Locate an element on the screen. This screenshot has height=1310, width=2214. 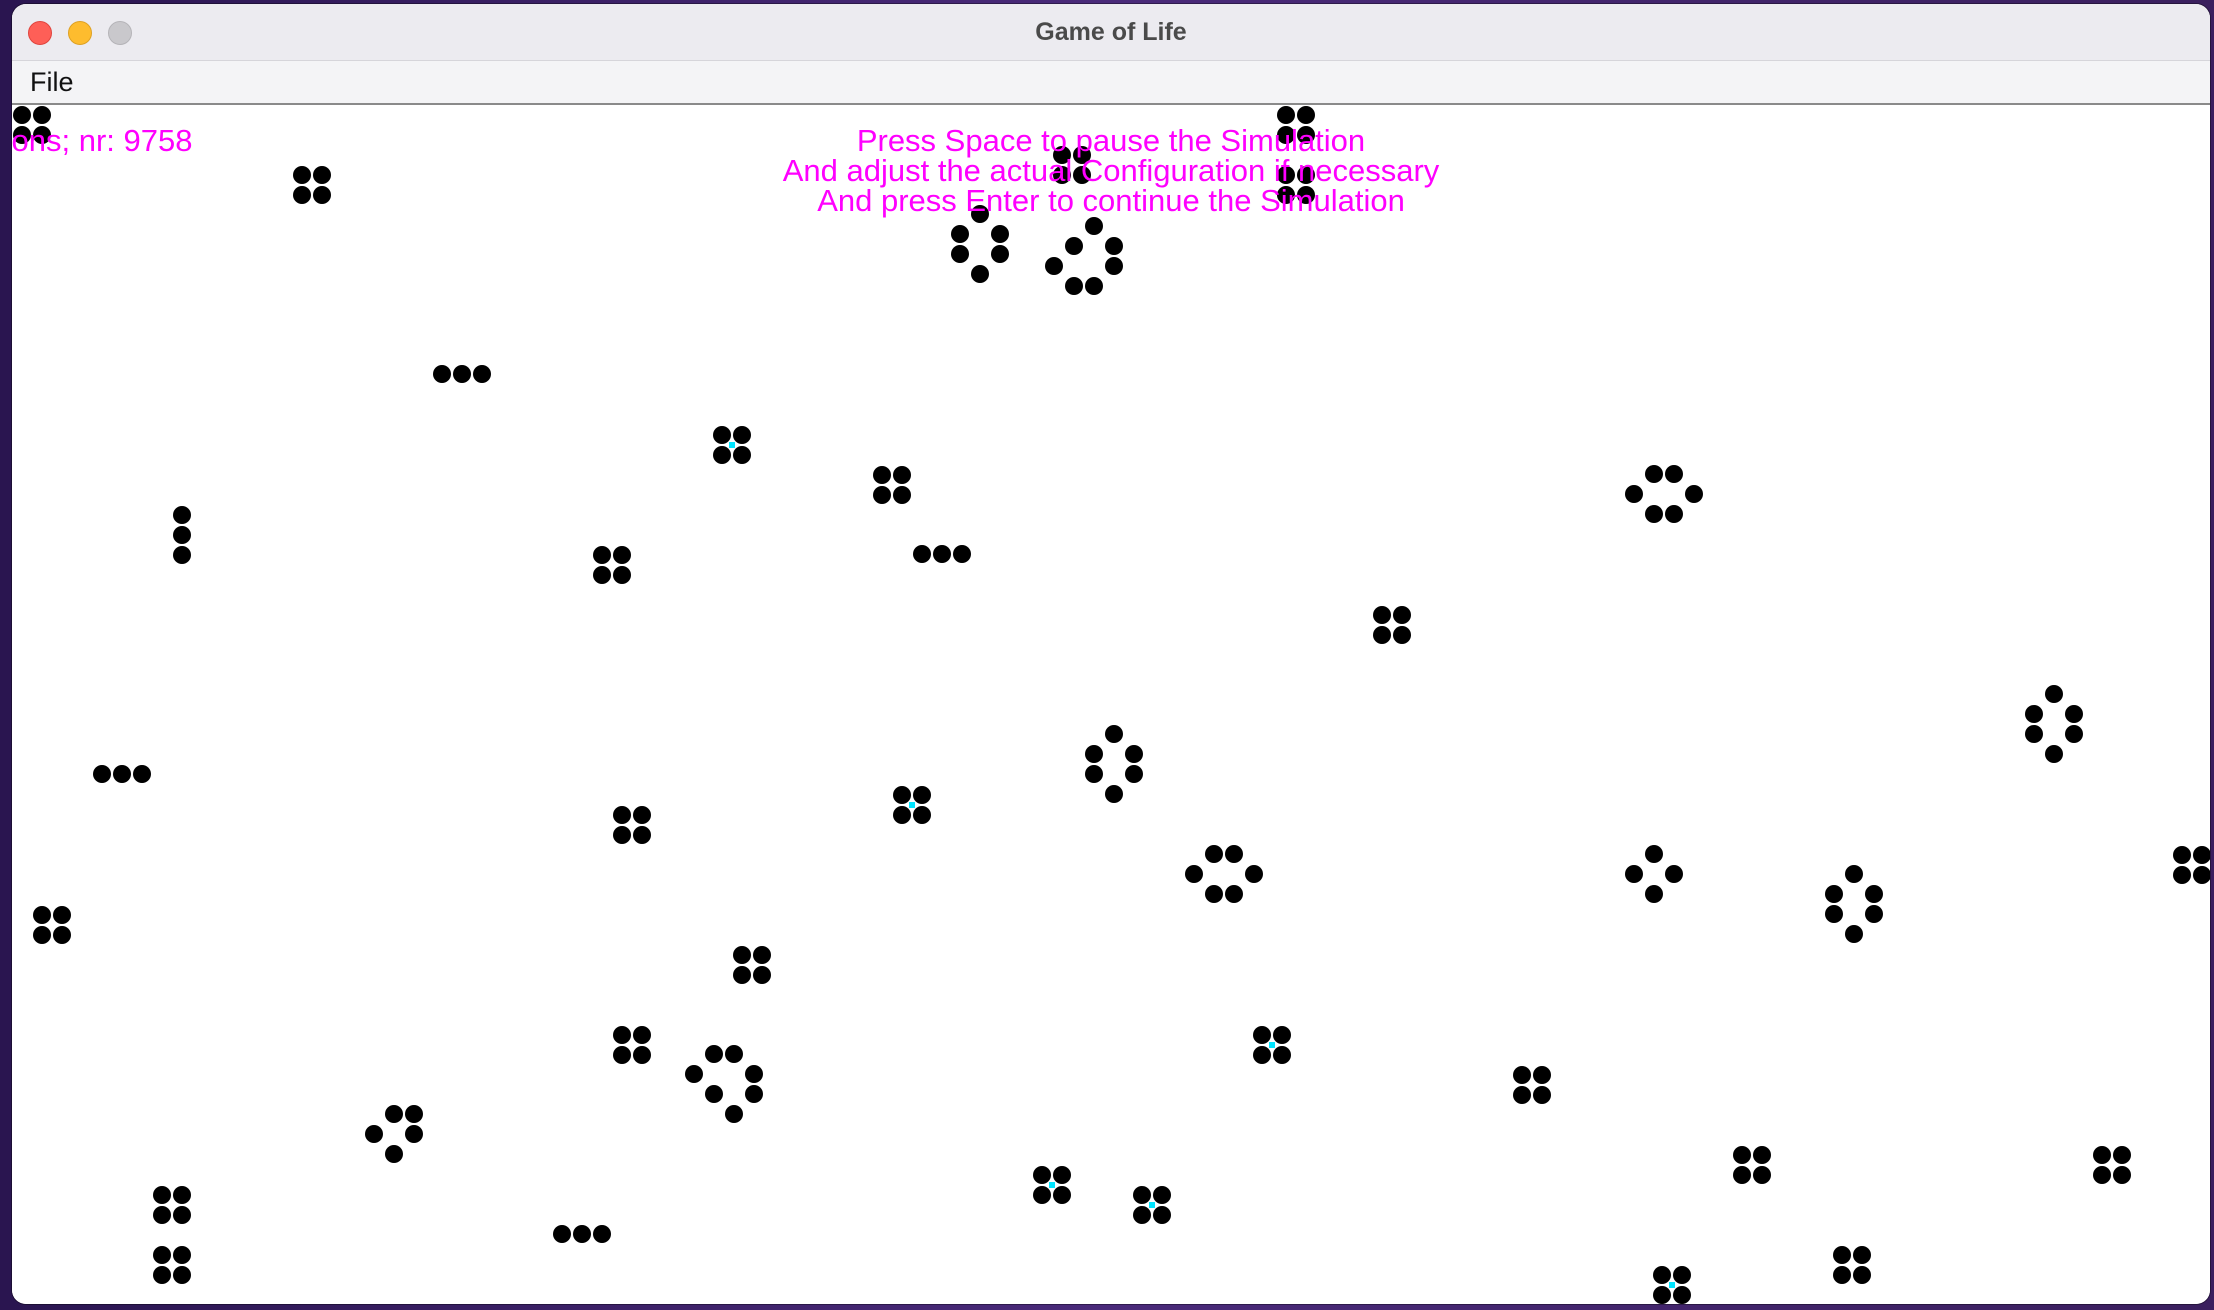
zoom-button is located at coordinates (120, 33).